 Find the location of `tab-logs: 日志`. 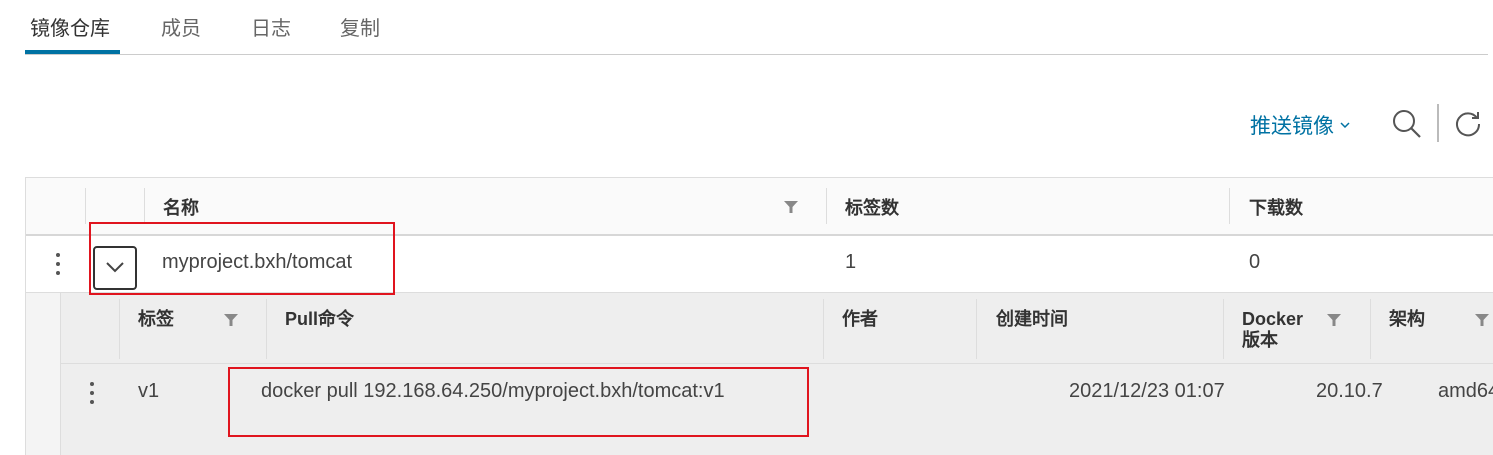

tab-logs: 日志 is located at coordinates (271, 26).